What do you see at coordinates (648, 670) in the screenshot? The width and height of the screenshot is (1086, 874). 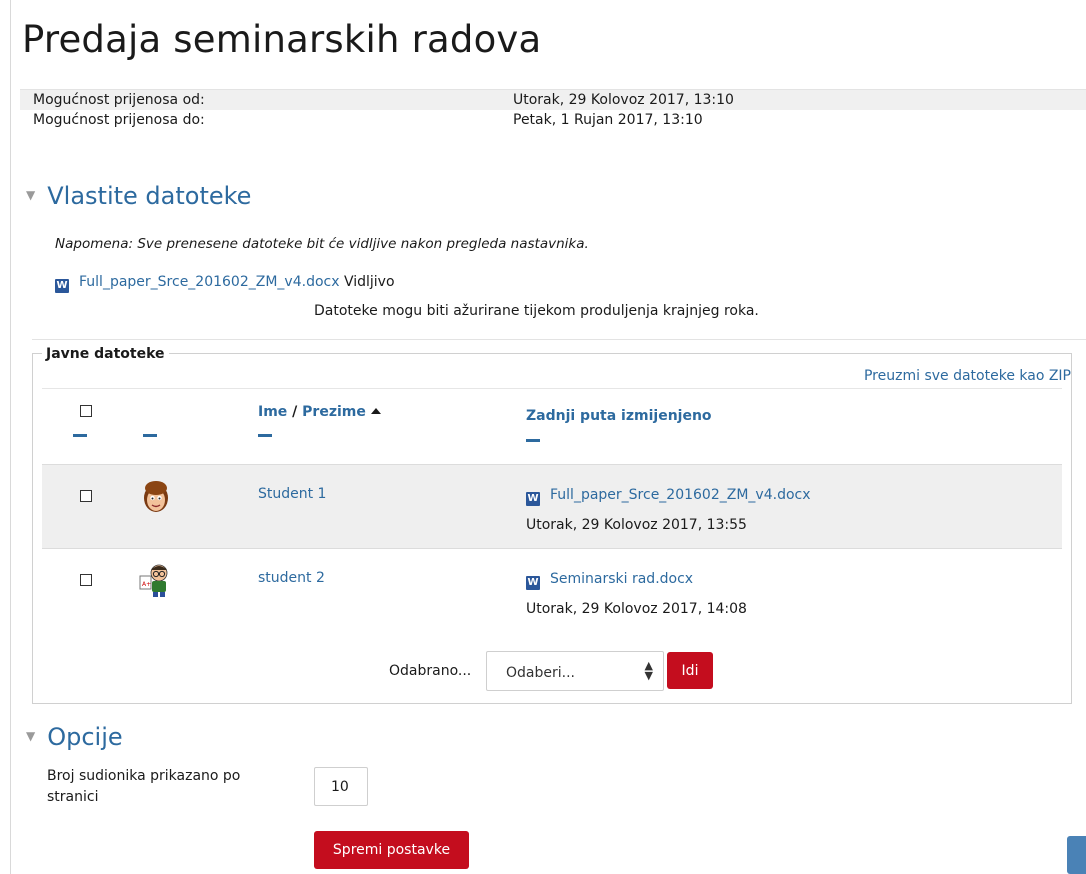 I see `select-arrows-icon: ▲ ▼` at bounding box center [648, 670].